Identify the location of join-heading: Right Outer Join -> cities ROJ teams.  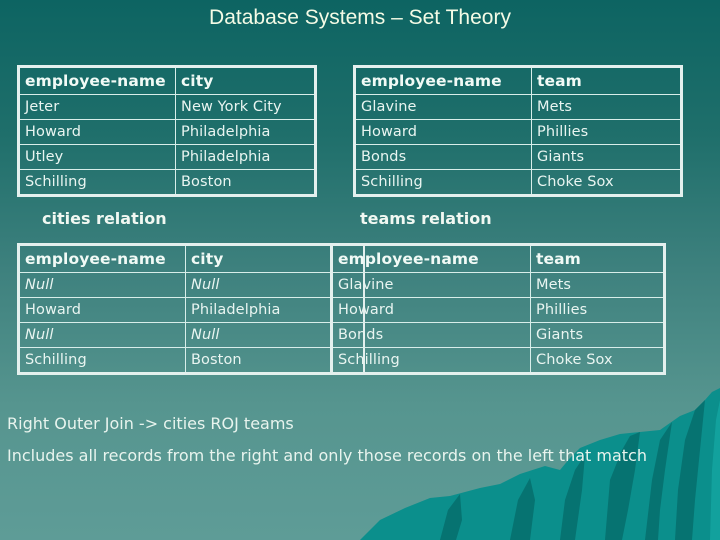
(150, 423).